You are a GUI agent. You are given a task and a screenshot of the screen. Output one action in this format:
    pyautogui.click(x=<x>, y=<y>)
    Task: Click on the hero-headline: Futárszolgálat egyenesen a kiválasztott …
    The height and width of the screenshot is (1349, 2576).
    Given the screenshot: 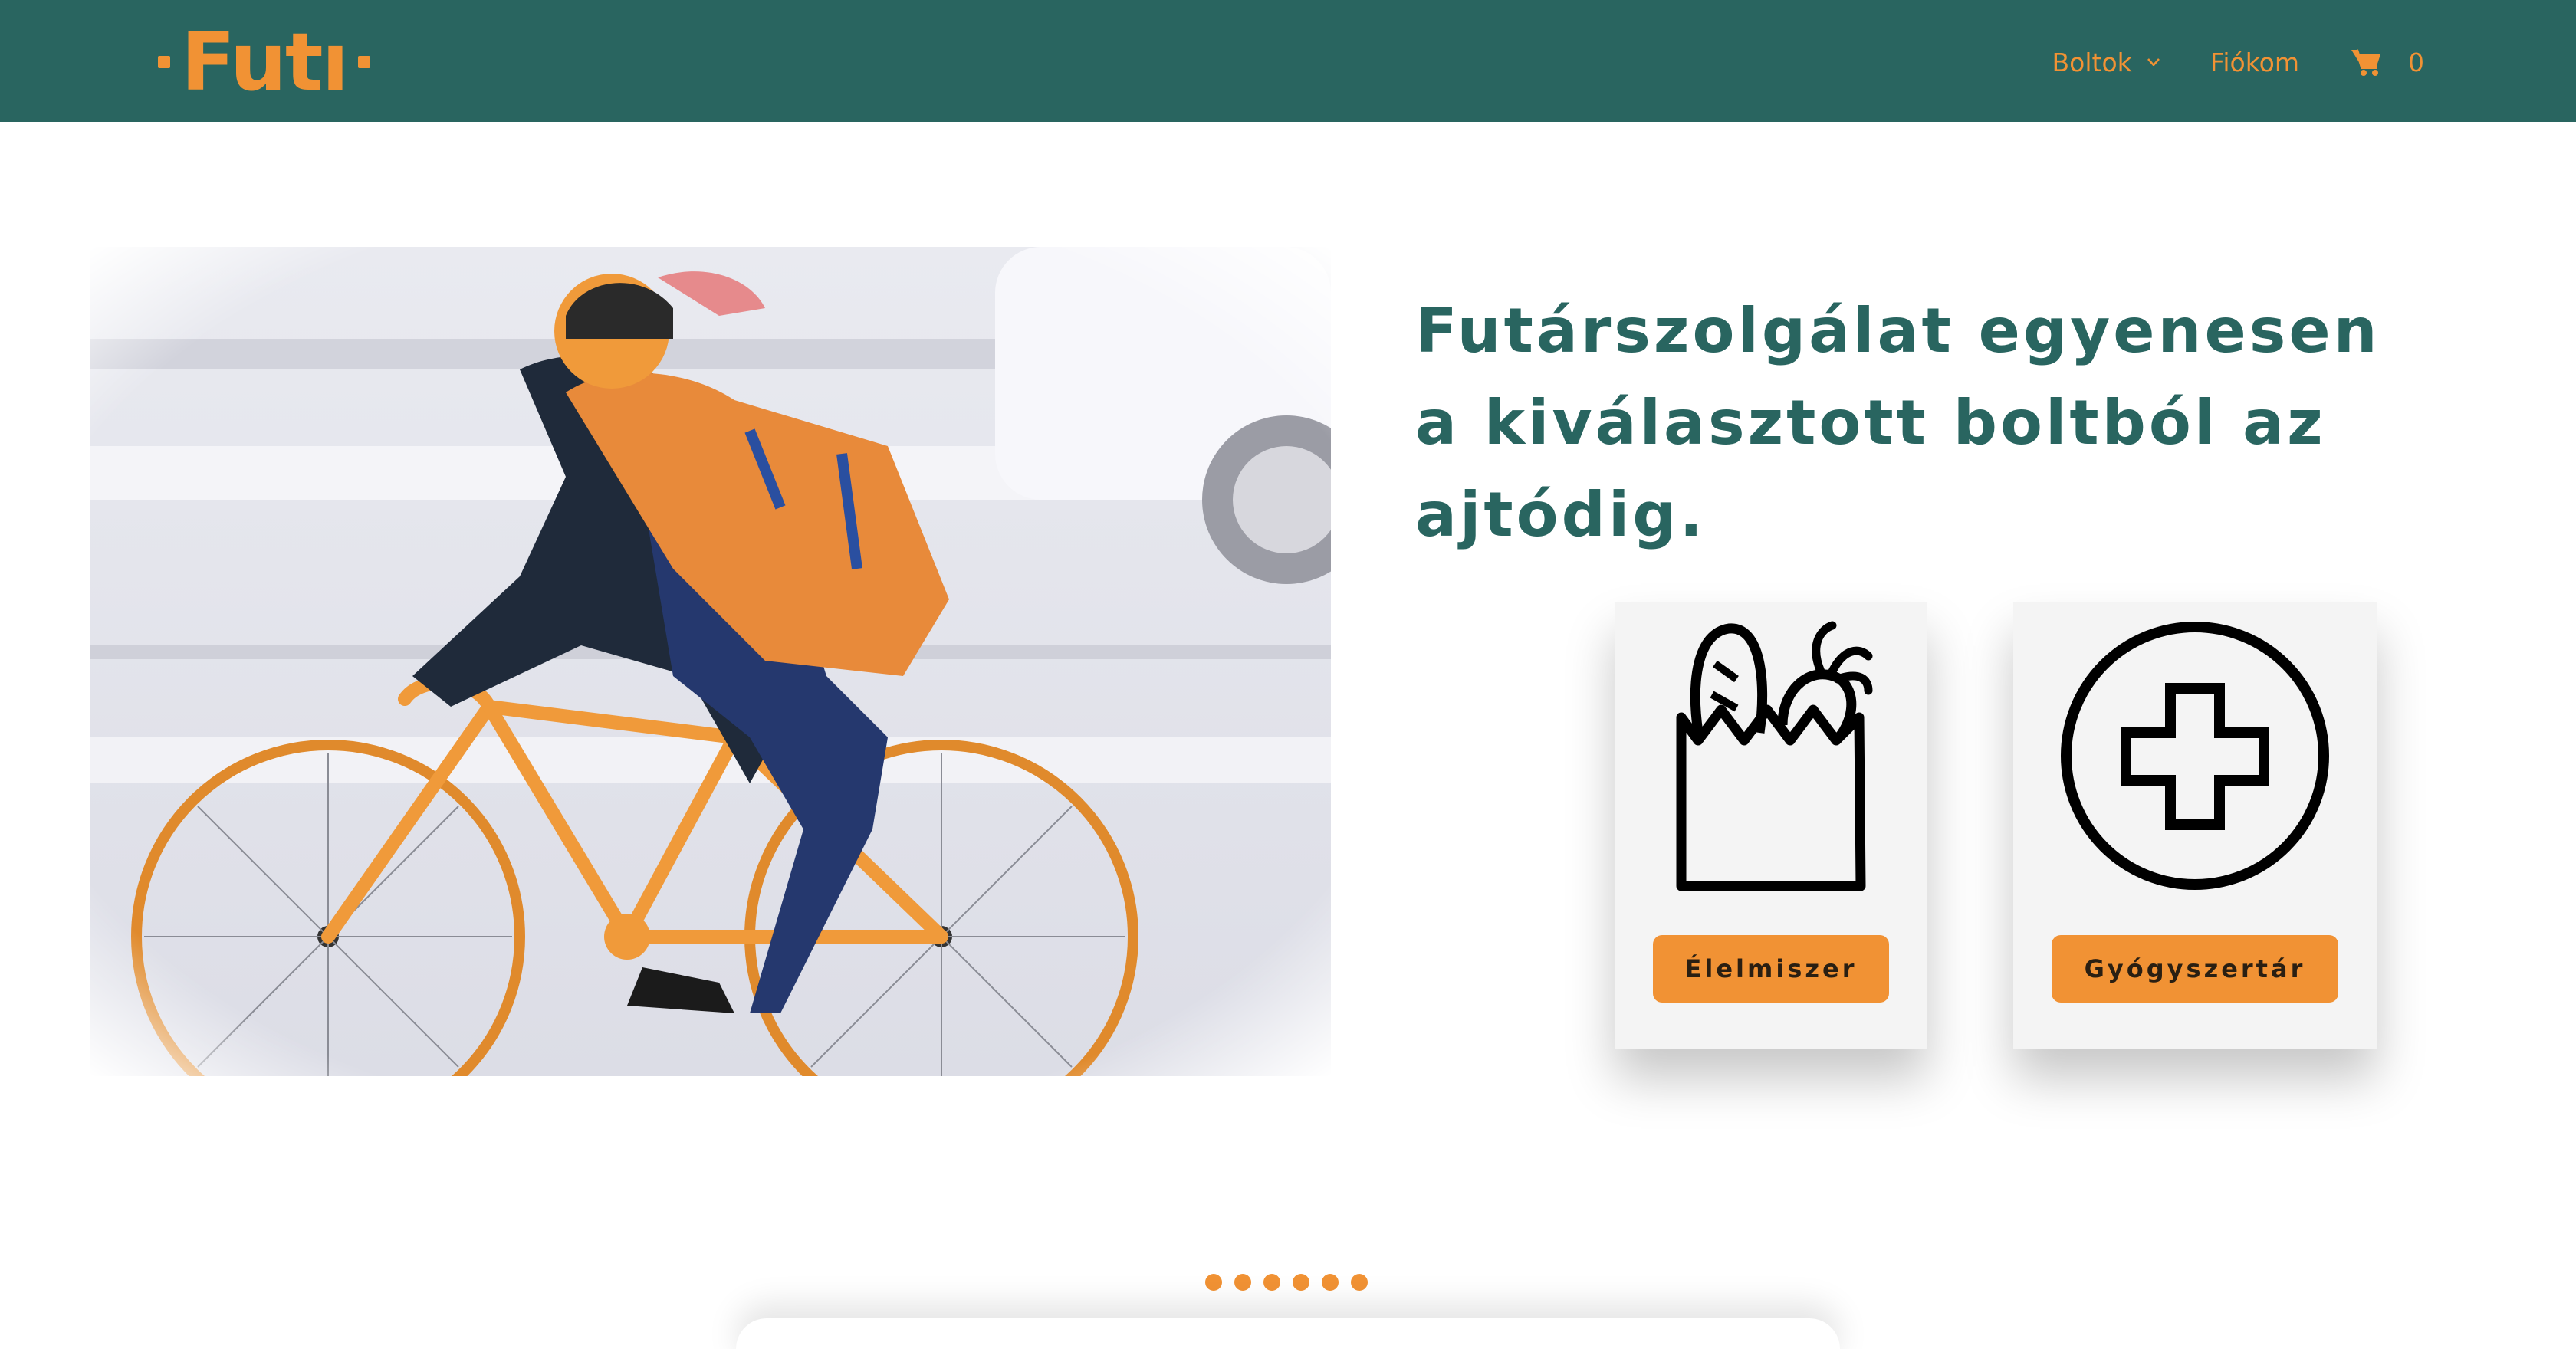 What is the action you would take?
    pyautogui.click(x=1898, y=422)
    